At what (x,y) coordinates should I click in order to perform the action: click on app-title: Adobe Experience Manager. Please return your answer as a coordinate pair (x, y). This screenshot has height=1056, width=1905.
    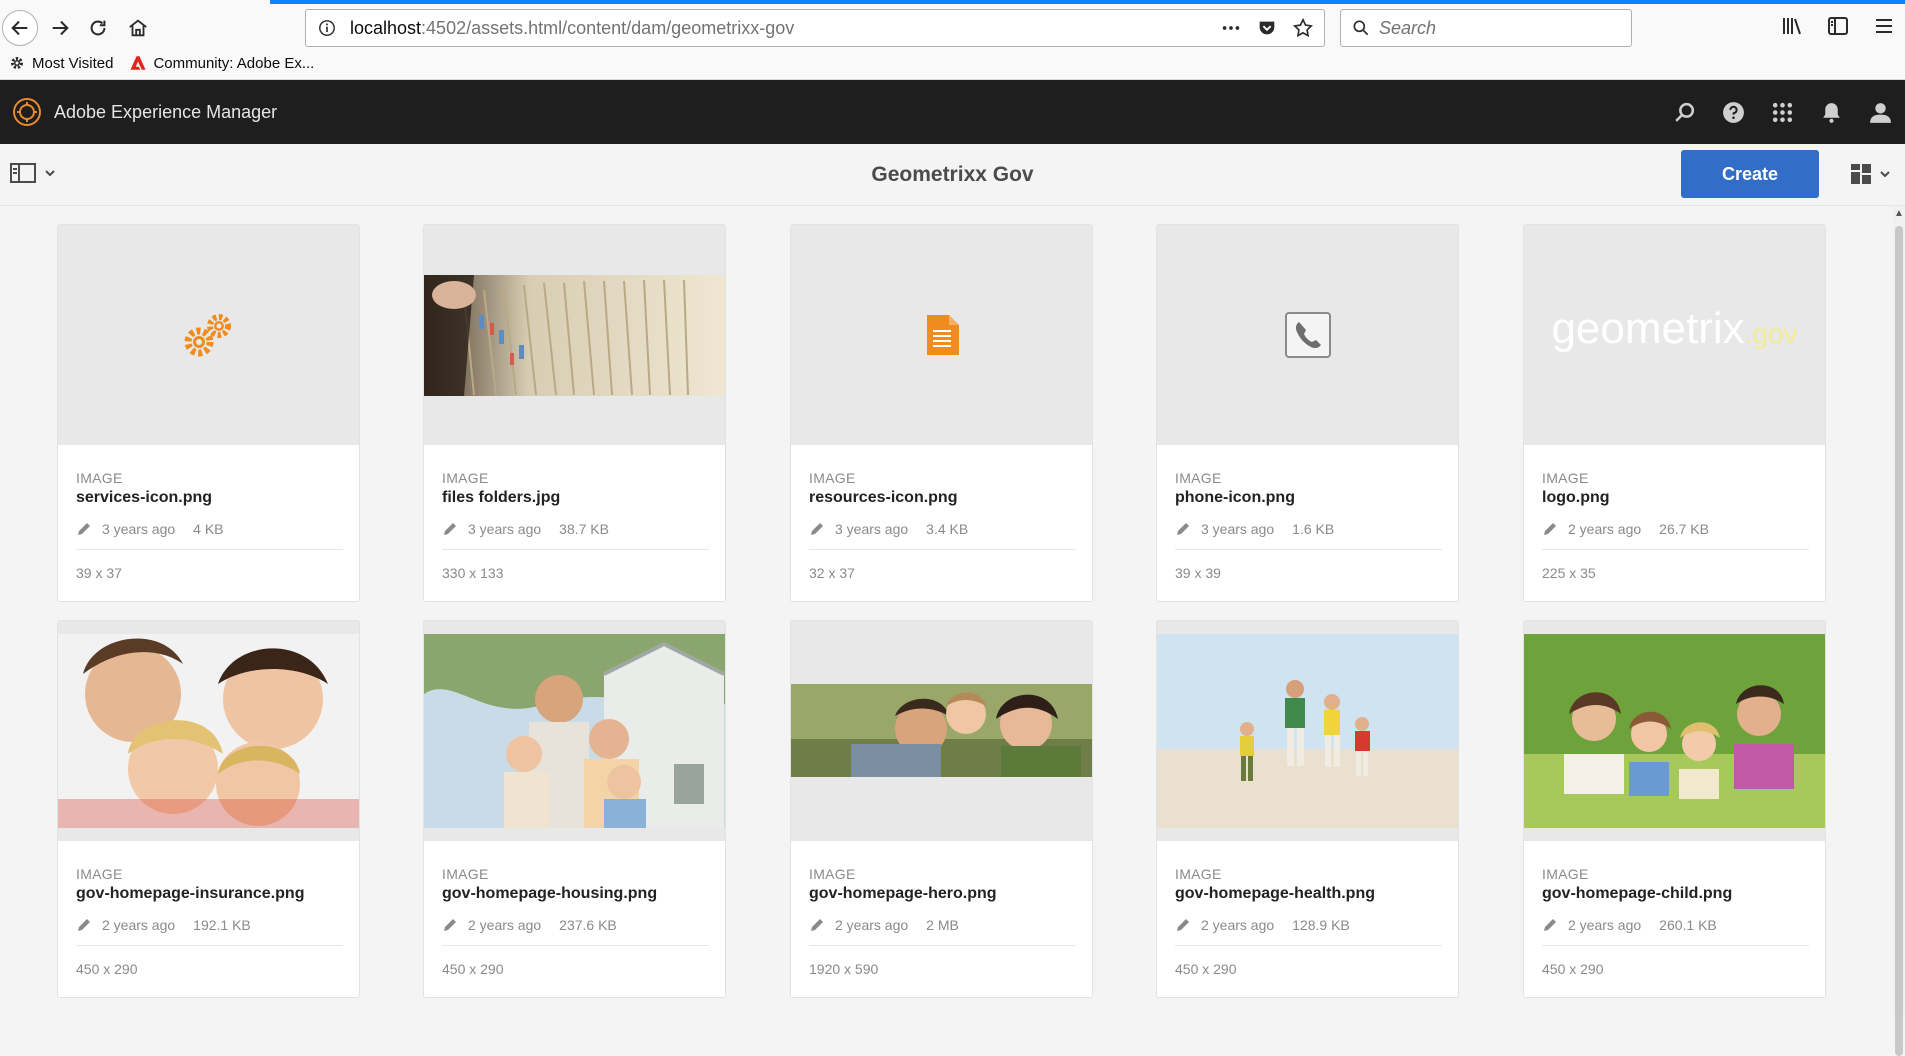
    Looking at the image, I should click on (165, 112).